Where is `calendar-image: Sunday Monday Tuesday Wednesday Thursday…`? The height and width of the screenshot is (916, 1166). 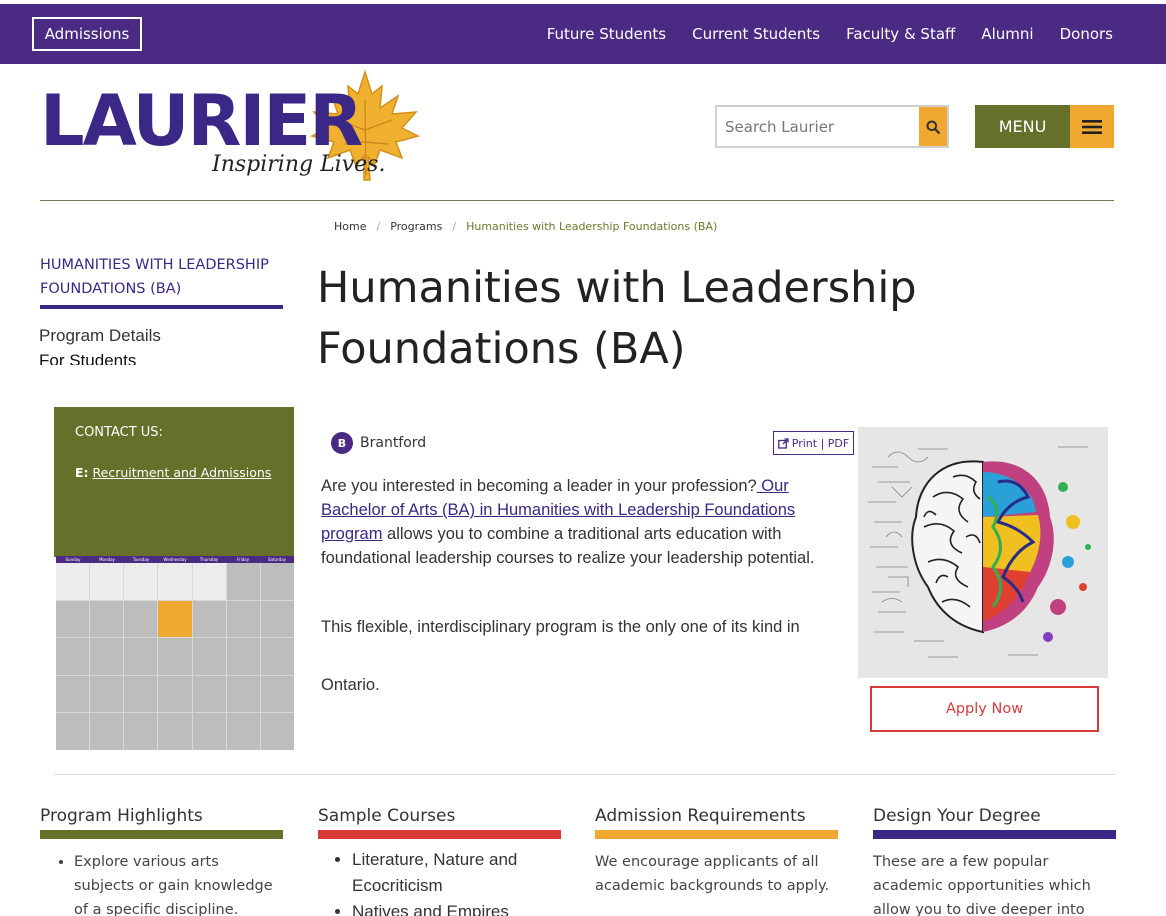
calendar-image: Sunday Monday Tuesday Wednesday Thursday… is located at coordinates (175, 653).